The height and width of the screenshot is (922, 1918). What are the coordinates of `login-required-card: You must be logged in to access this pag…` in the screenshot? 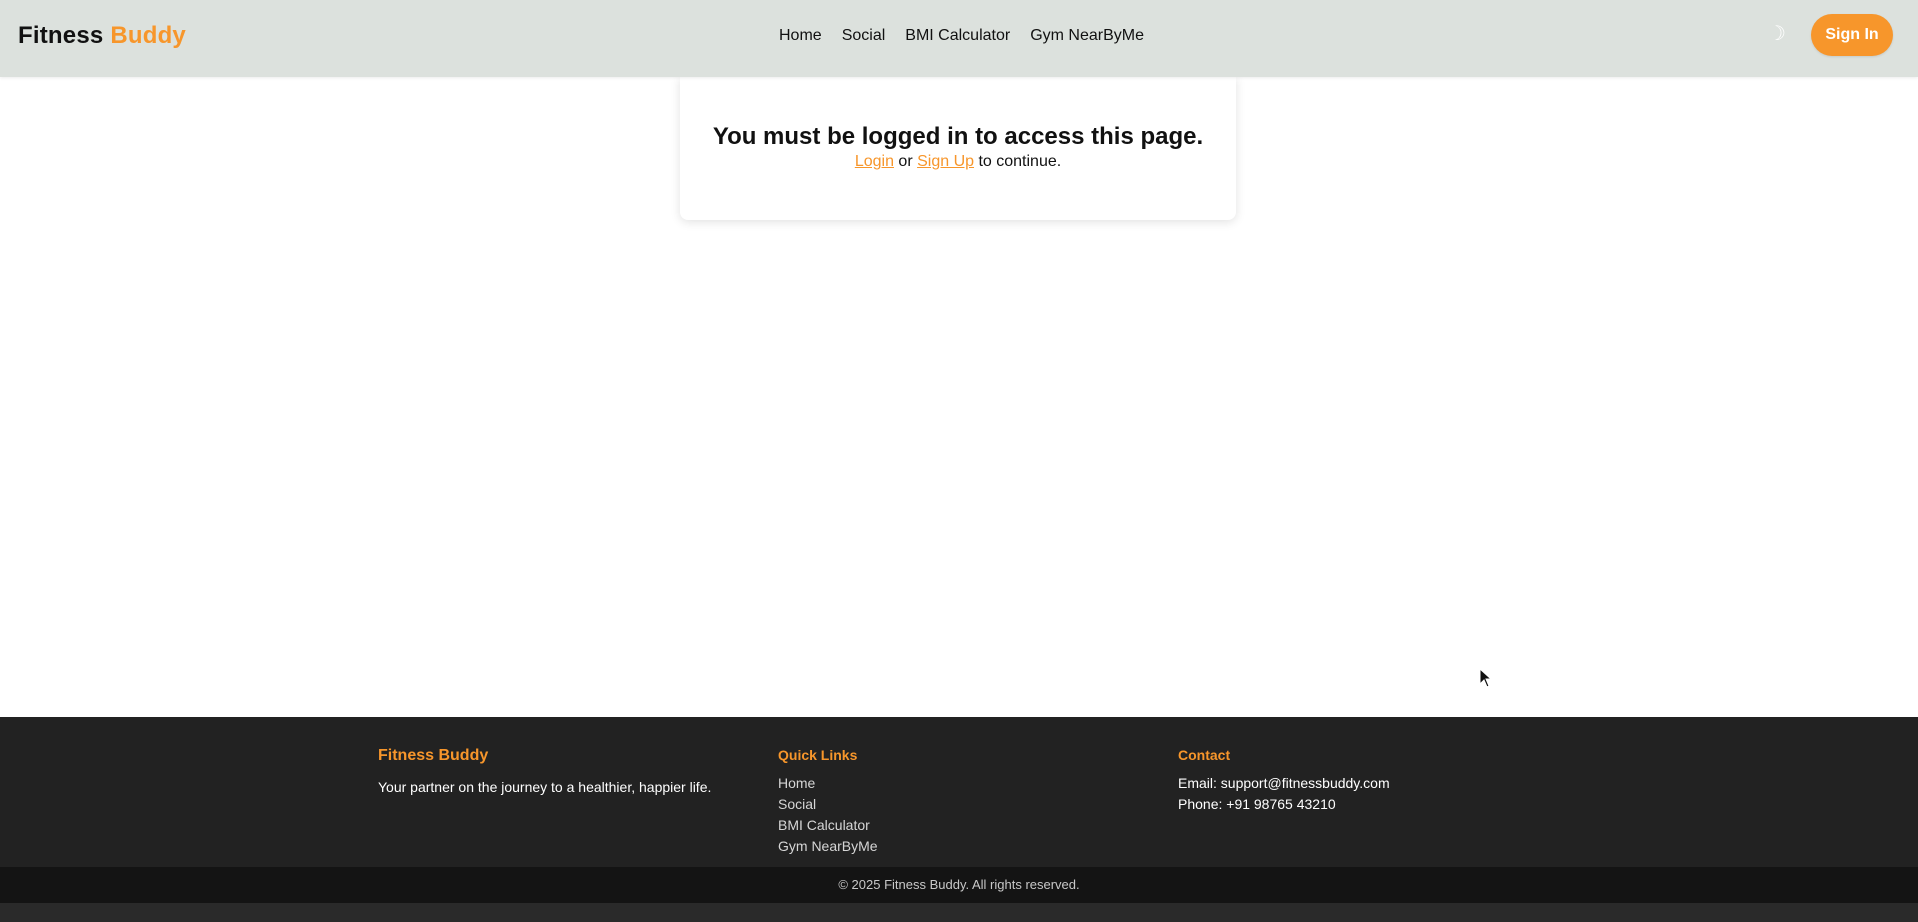 It's located at (958, 148).